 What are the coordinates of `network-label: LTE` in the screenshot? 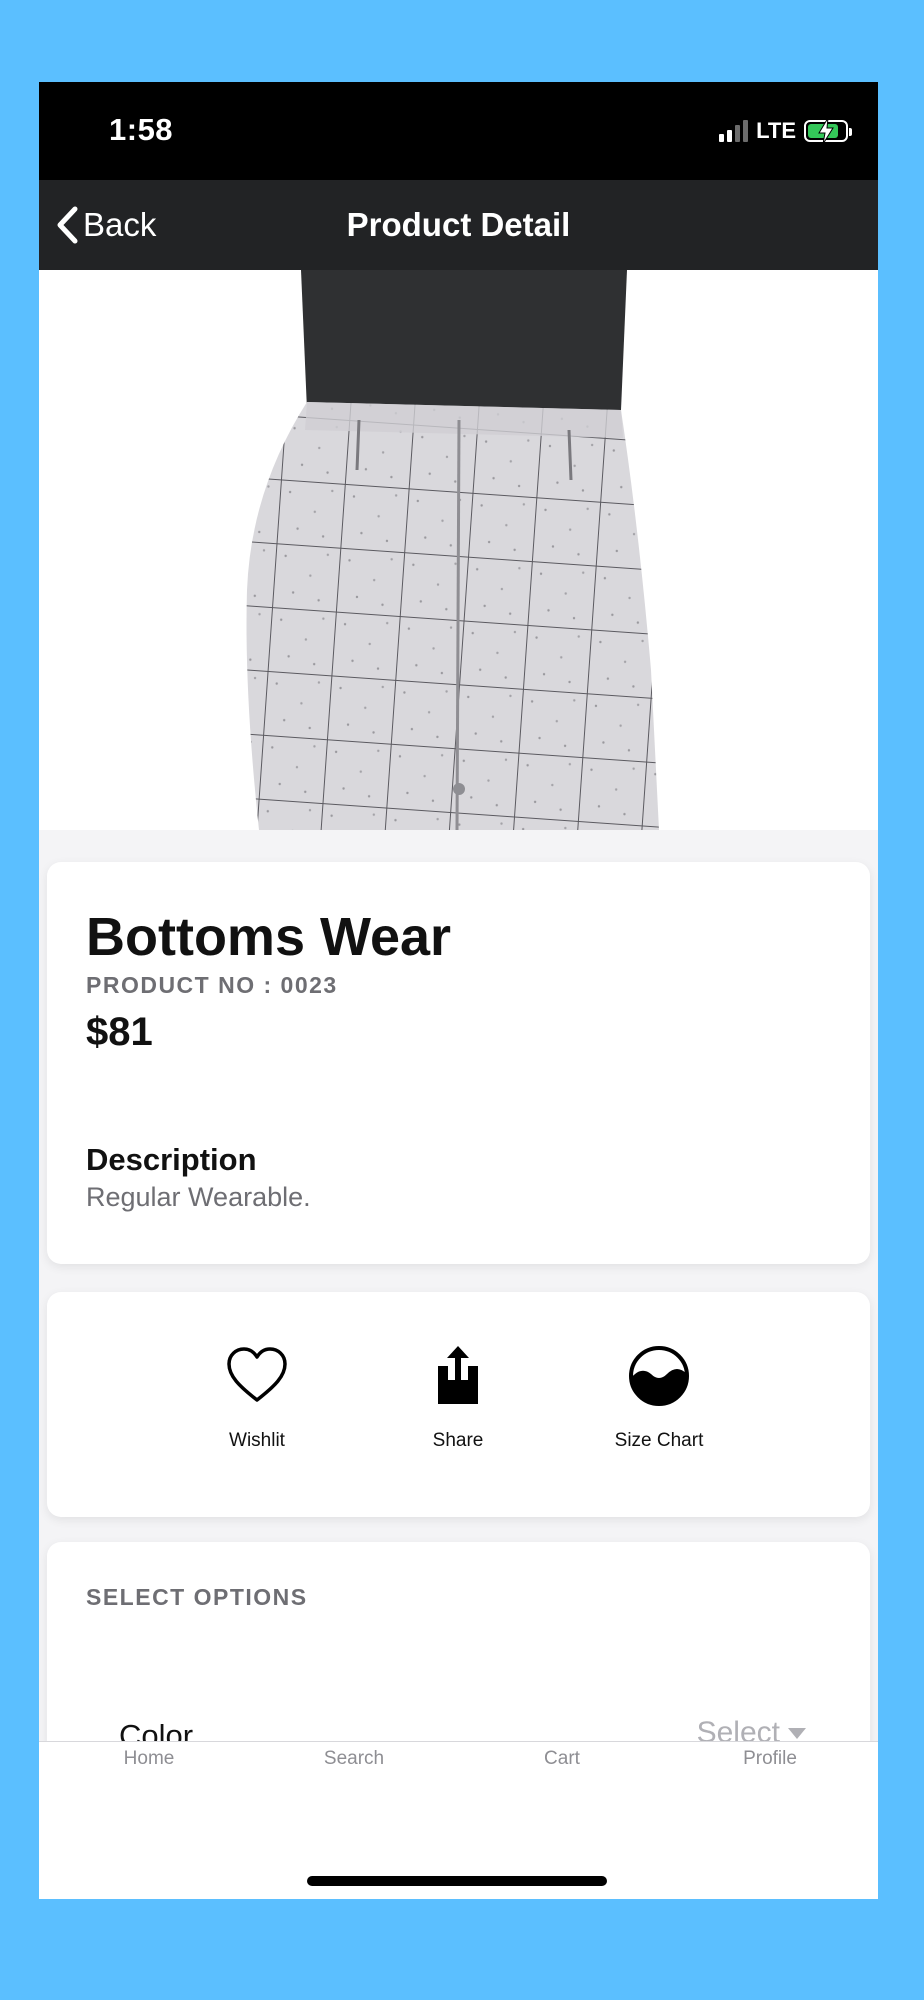 It's located at (776, 130).